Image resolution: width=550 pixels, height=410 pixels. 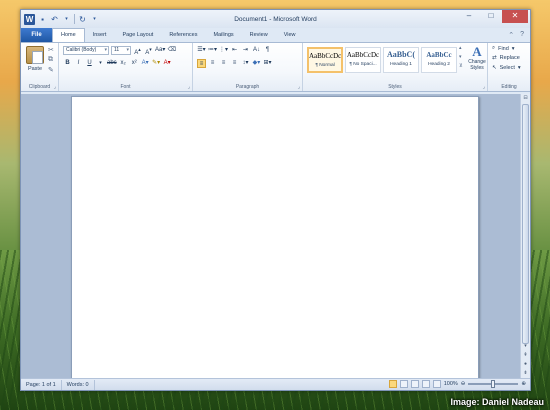 What do you see at coordinates (506, 58) in the screenshot?
I see `replace-button: ⇄ Replace` at bounding box center [506, 58].